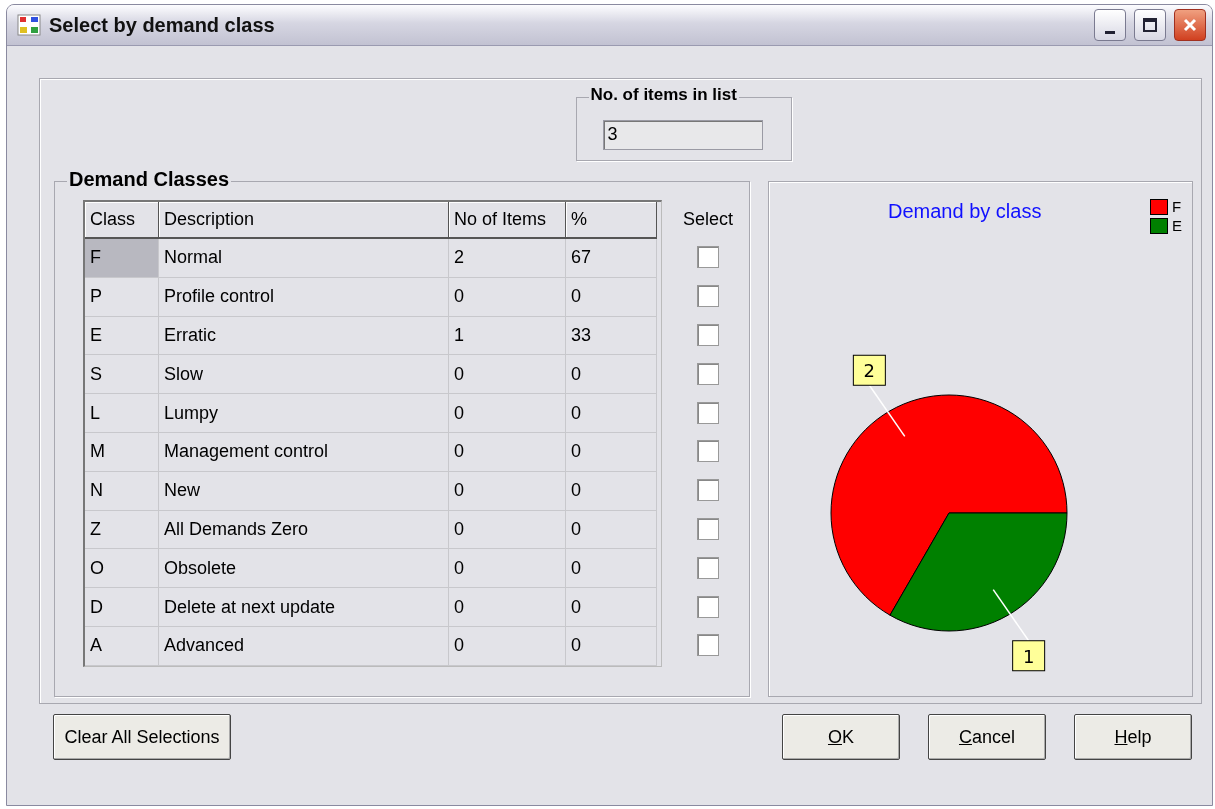 Image resolution: width=1215 pixels, height=809 pixels. What do you see at coordinates (987, 737) in the screenshot?
I see `dialog-button: Cancel` at bounding box center [987, 737].